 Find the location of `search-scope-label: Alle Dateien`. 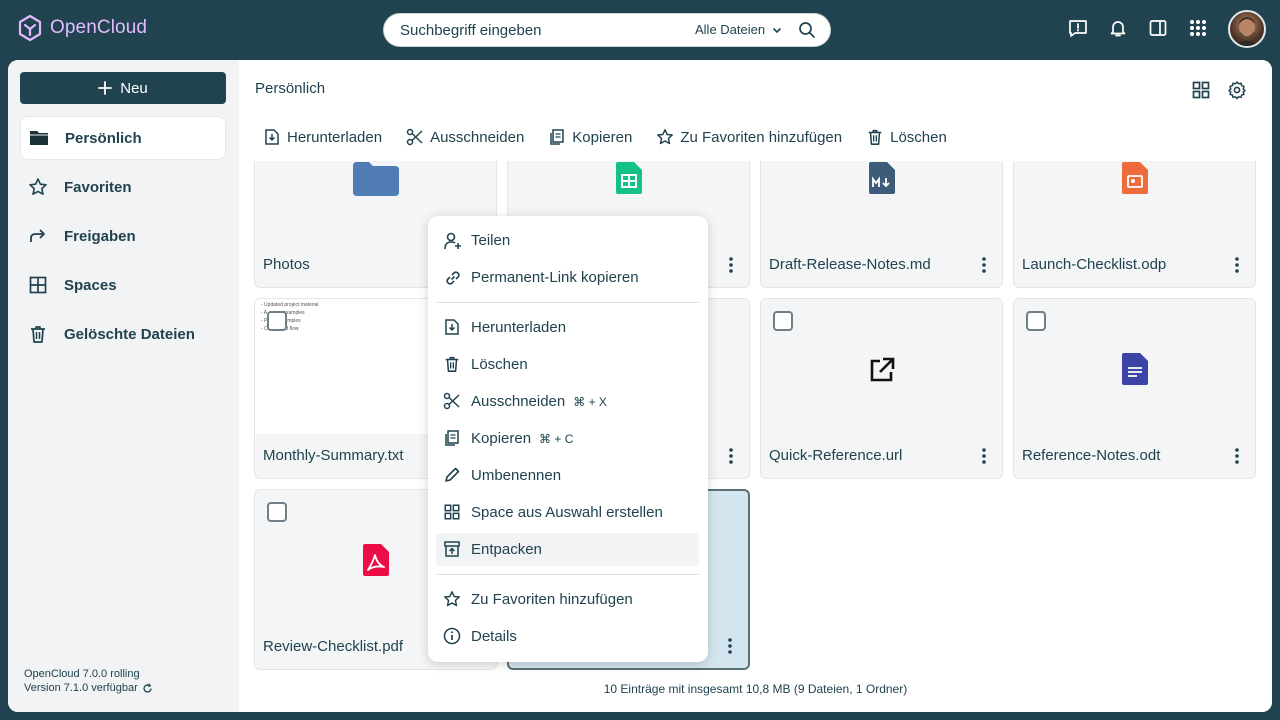

search-scope-label: Alle Dateien is located at coordinates (730, 29).